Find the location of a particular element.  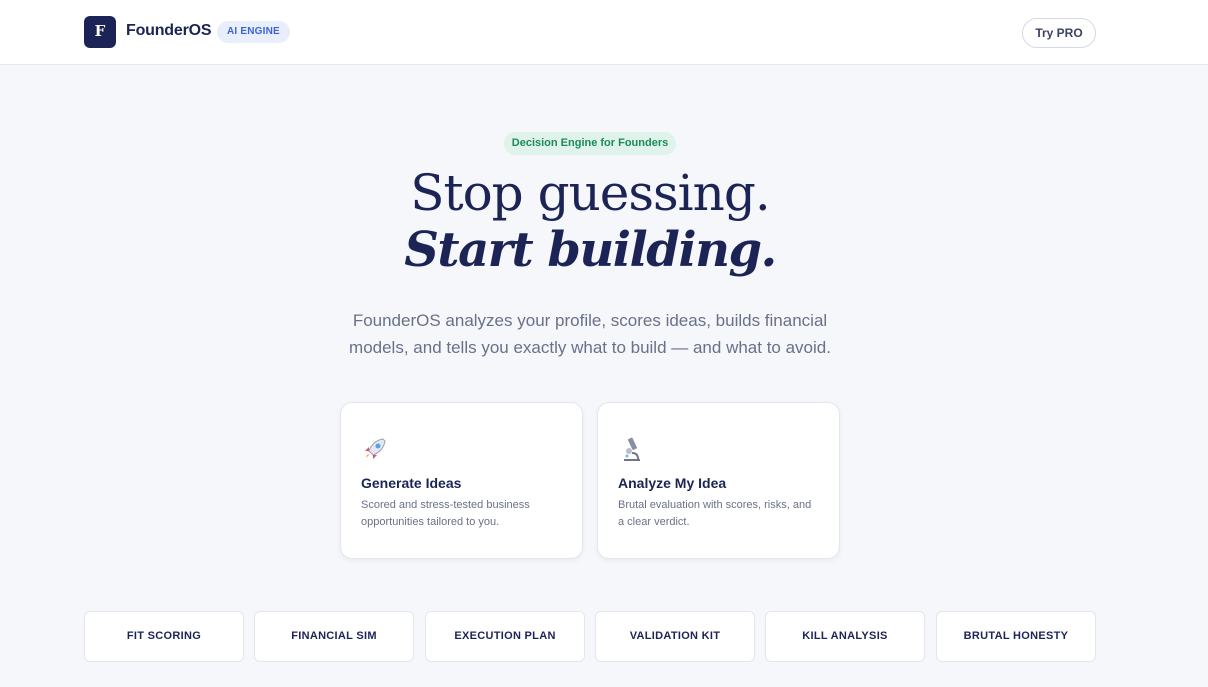

feature-kill-analysis: KILL ANALYSIS is located at coordinates (845, 636).